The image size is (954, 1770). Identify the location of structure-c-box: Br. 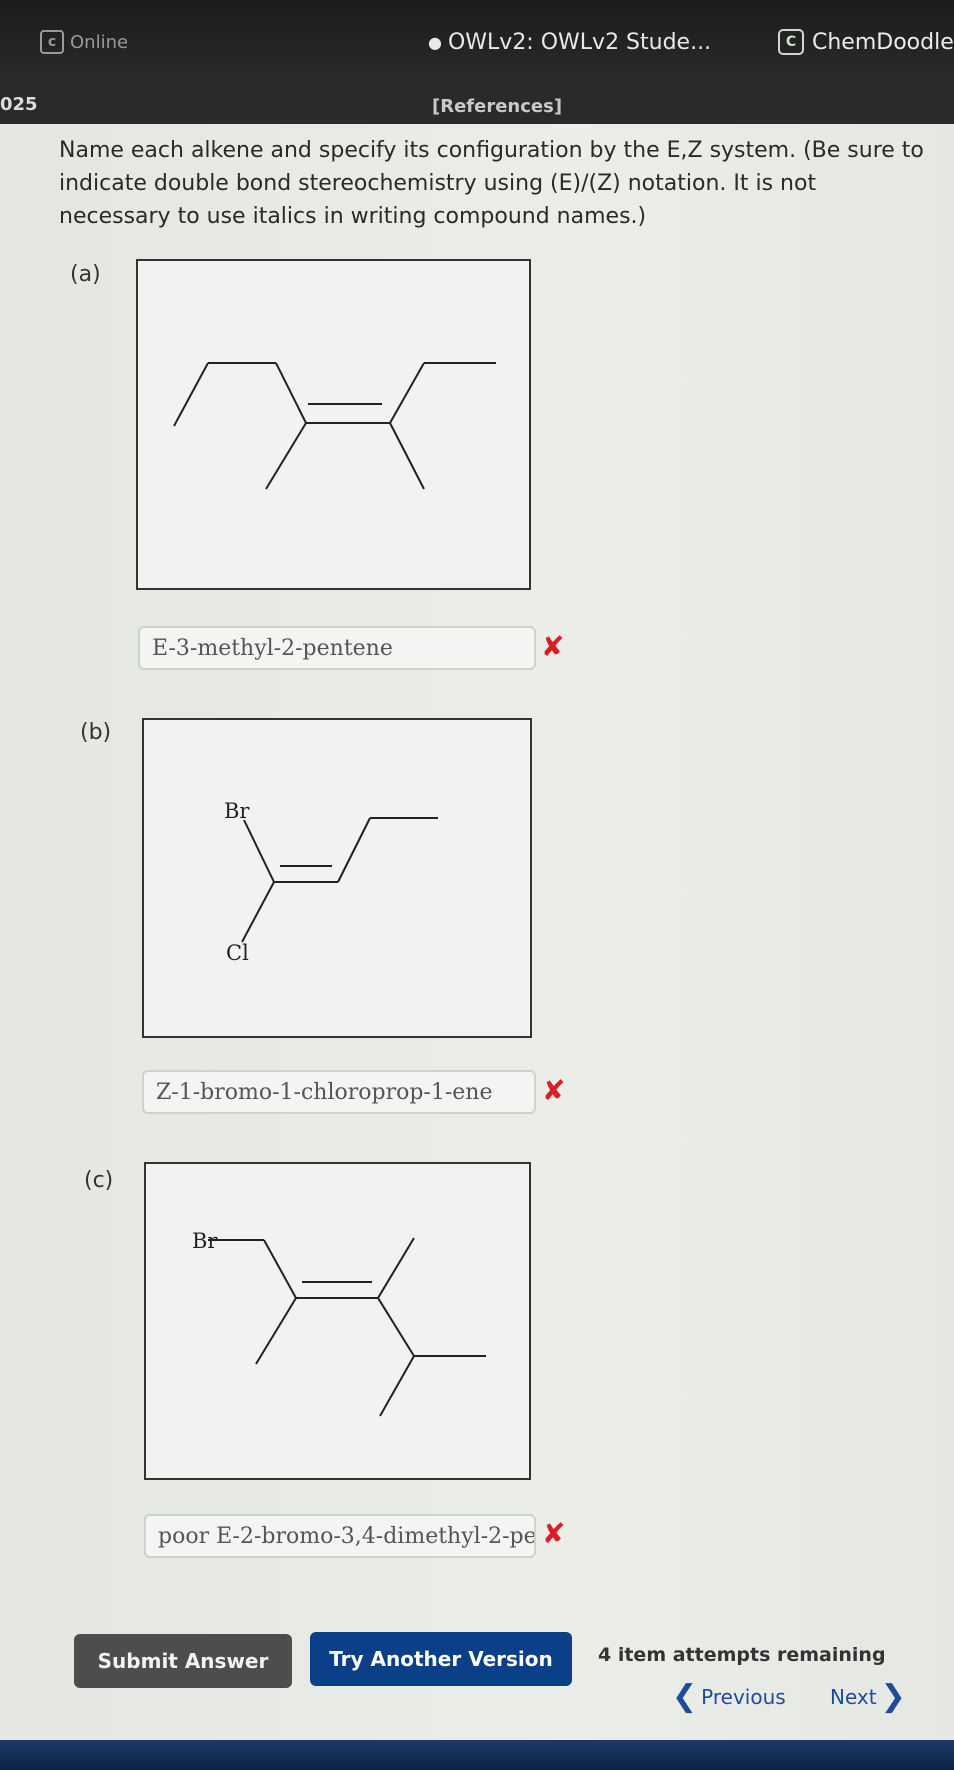
(337, 1321).